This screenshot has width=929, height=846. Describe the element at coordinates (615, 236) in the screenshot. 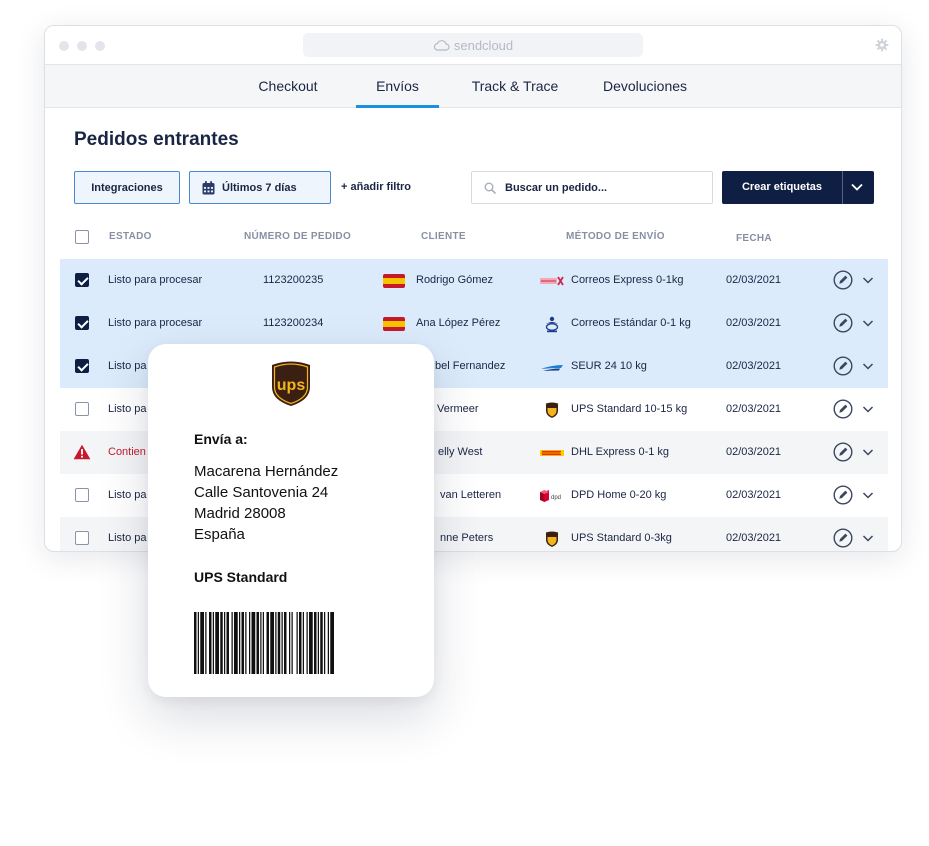

I see `header-metodo-envio: MÉTODO DE ENVÍO` at that location.